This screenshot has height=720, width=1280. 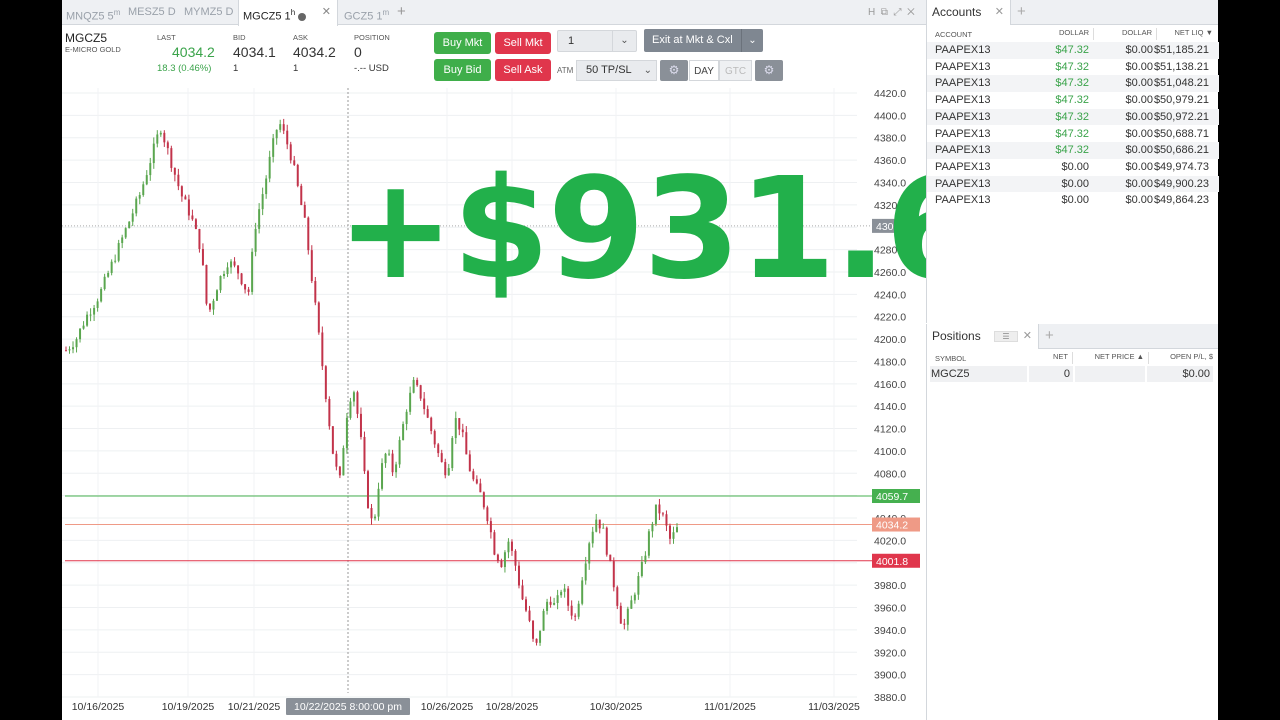 What do you see at coordinates (983, 336) in the screenshot?
I see `tab-positions: Positions ☰ ✕` at bounding box center [983, 336].